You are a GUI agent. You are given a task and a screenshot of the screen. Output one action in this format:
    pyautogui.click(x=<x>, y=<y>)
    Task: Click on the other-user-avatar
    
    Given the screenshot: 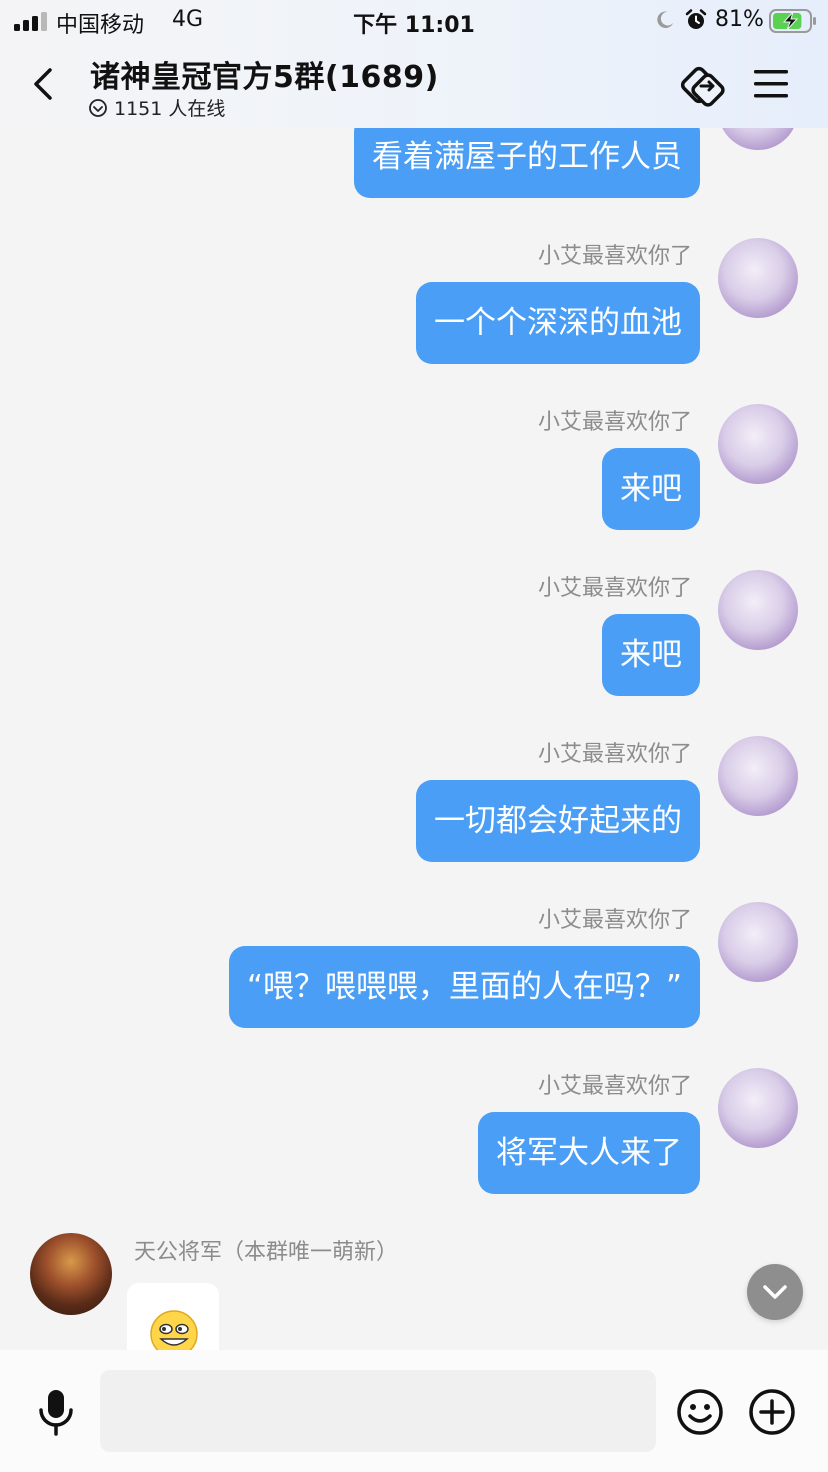 What is the action you would take?
    pyautogui.click(x=71, y=1274)
    